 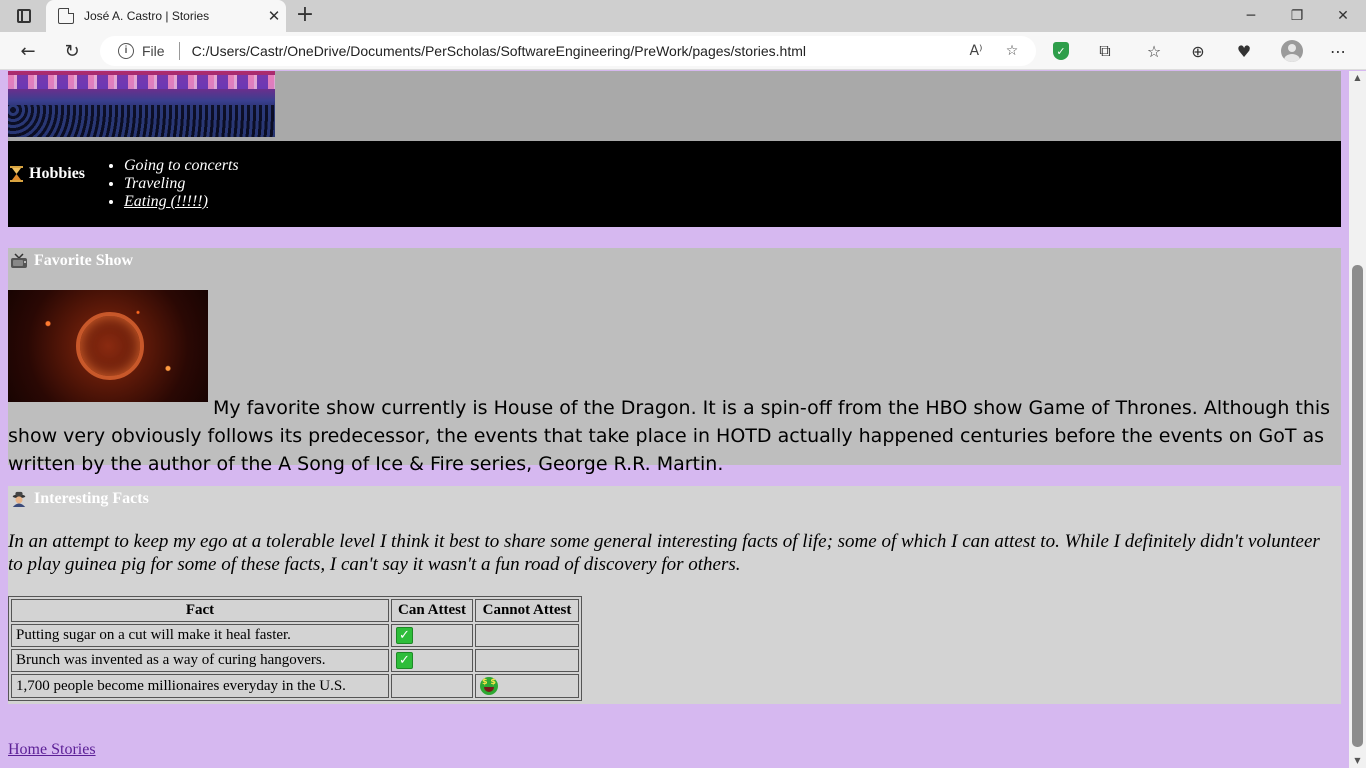 I want to click on browser-essentials-icon: ✓, so click(x=1061, y=51).